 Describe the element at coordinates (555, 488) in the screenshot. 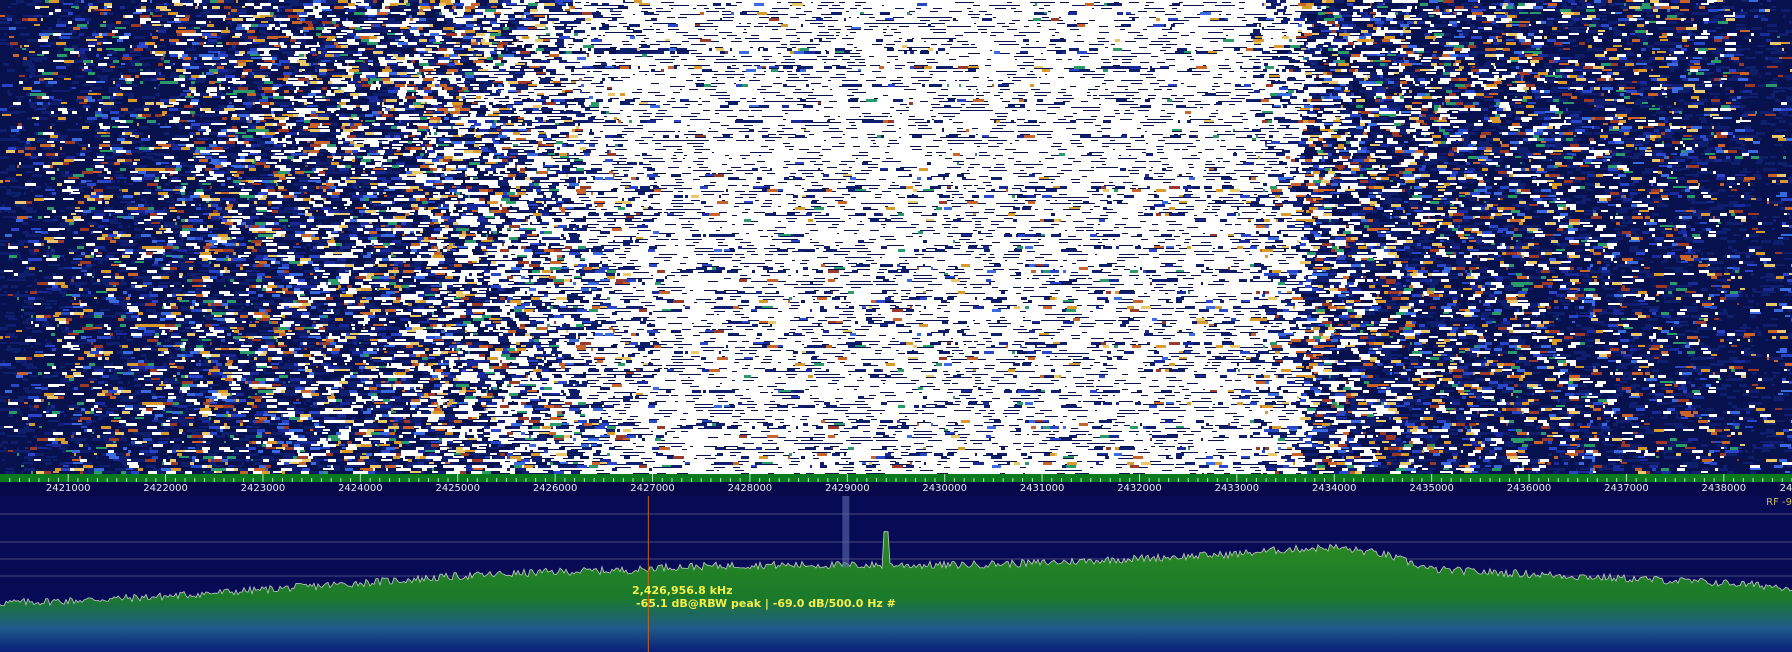

I see `freq-tick-label: 2426000` at that location.